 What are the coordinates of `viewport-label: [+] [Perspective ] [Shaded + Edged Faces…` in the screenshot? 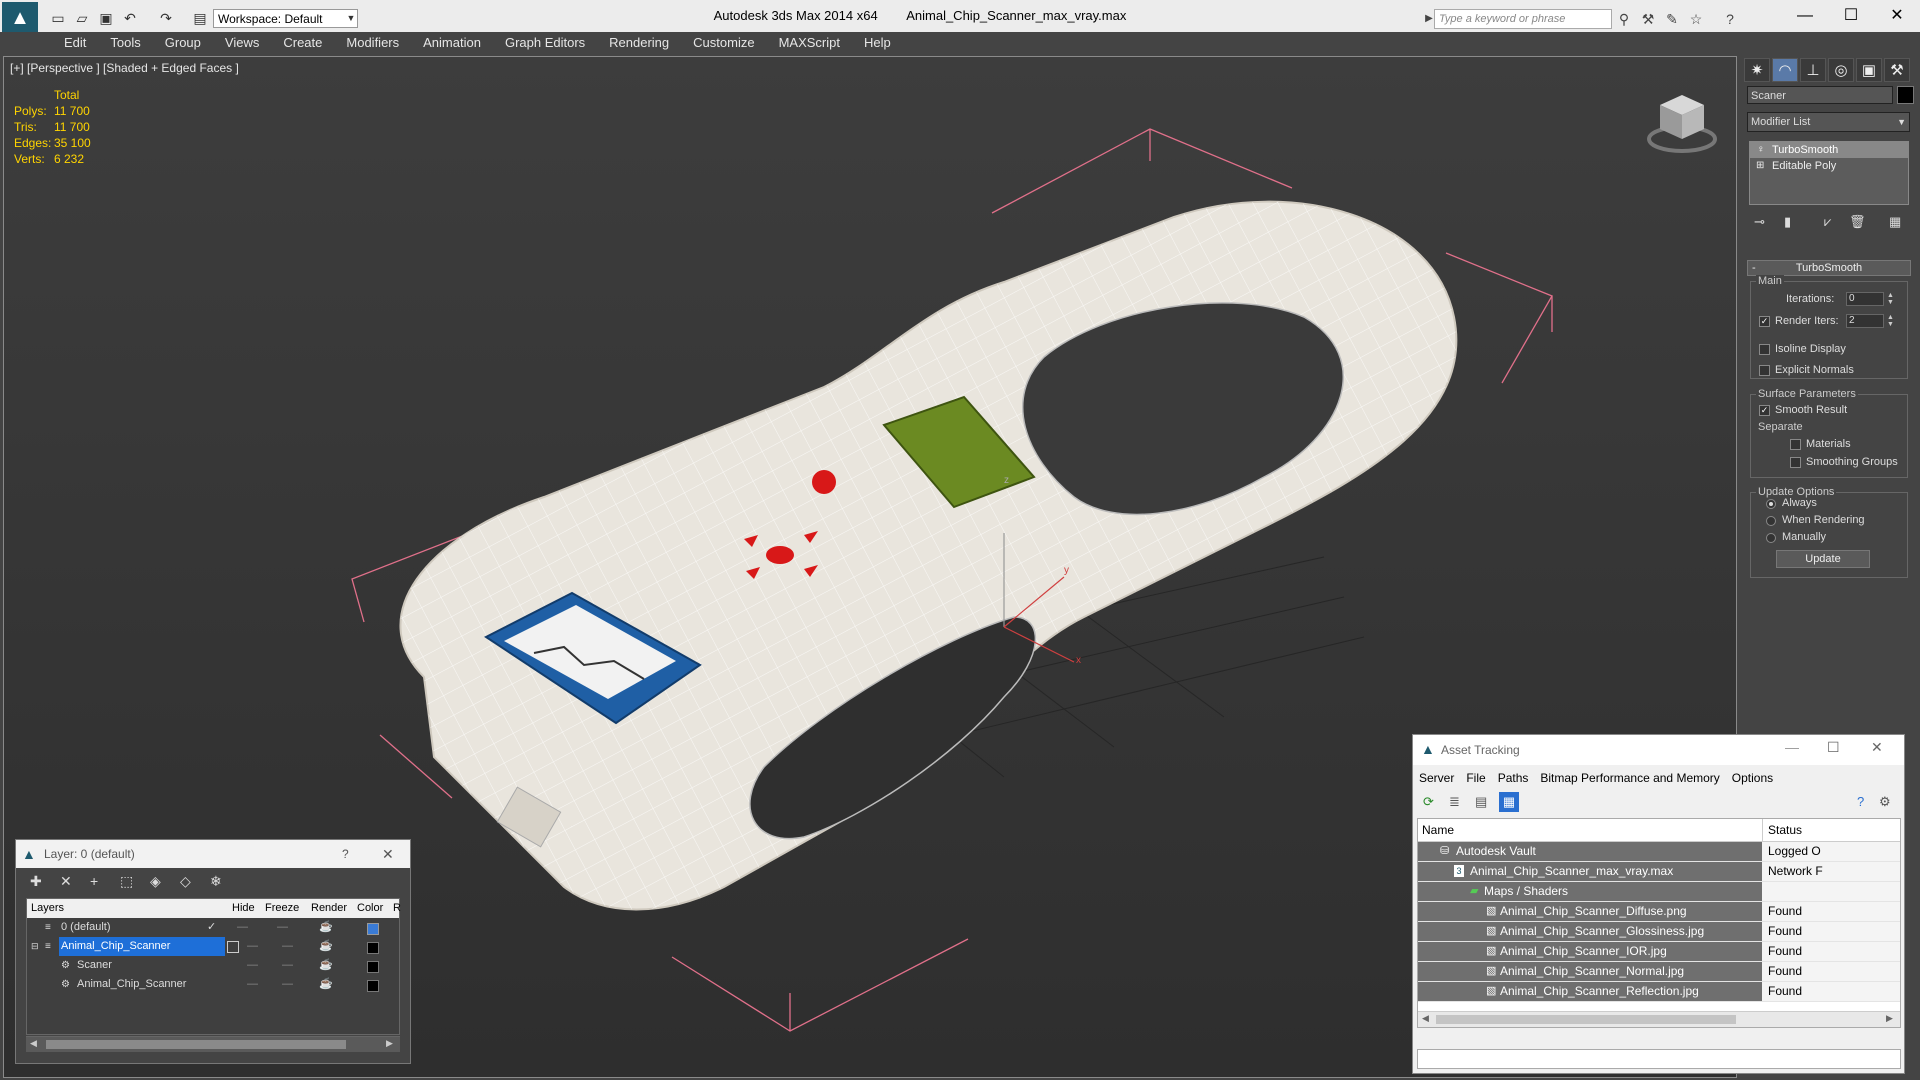 It's located at (124, 68).